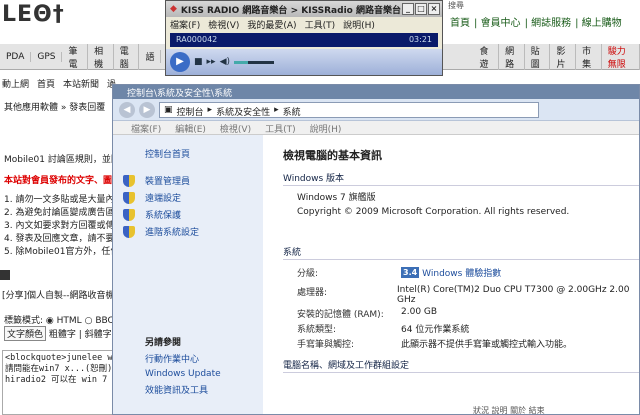 The image size is (640, 415). I want to click on search-row: 搜尋, so click(544, 5).